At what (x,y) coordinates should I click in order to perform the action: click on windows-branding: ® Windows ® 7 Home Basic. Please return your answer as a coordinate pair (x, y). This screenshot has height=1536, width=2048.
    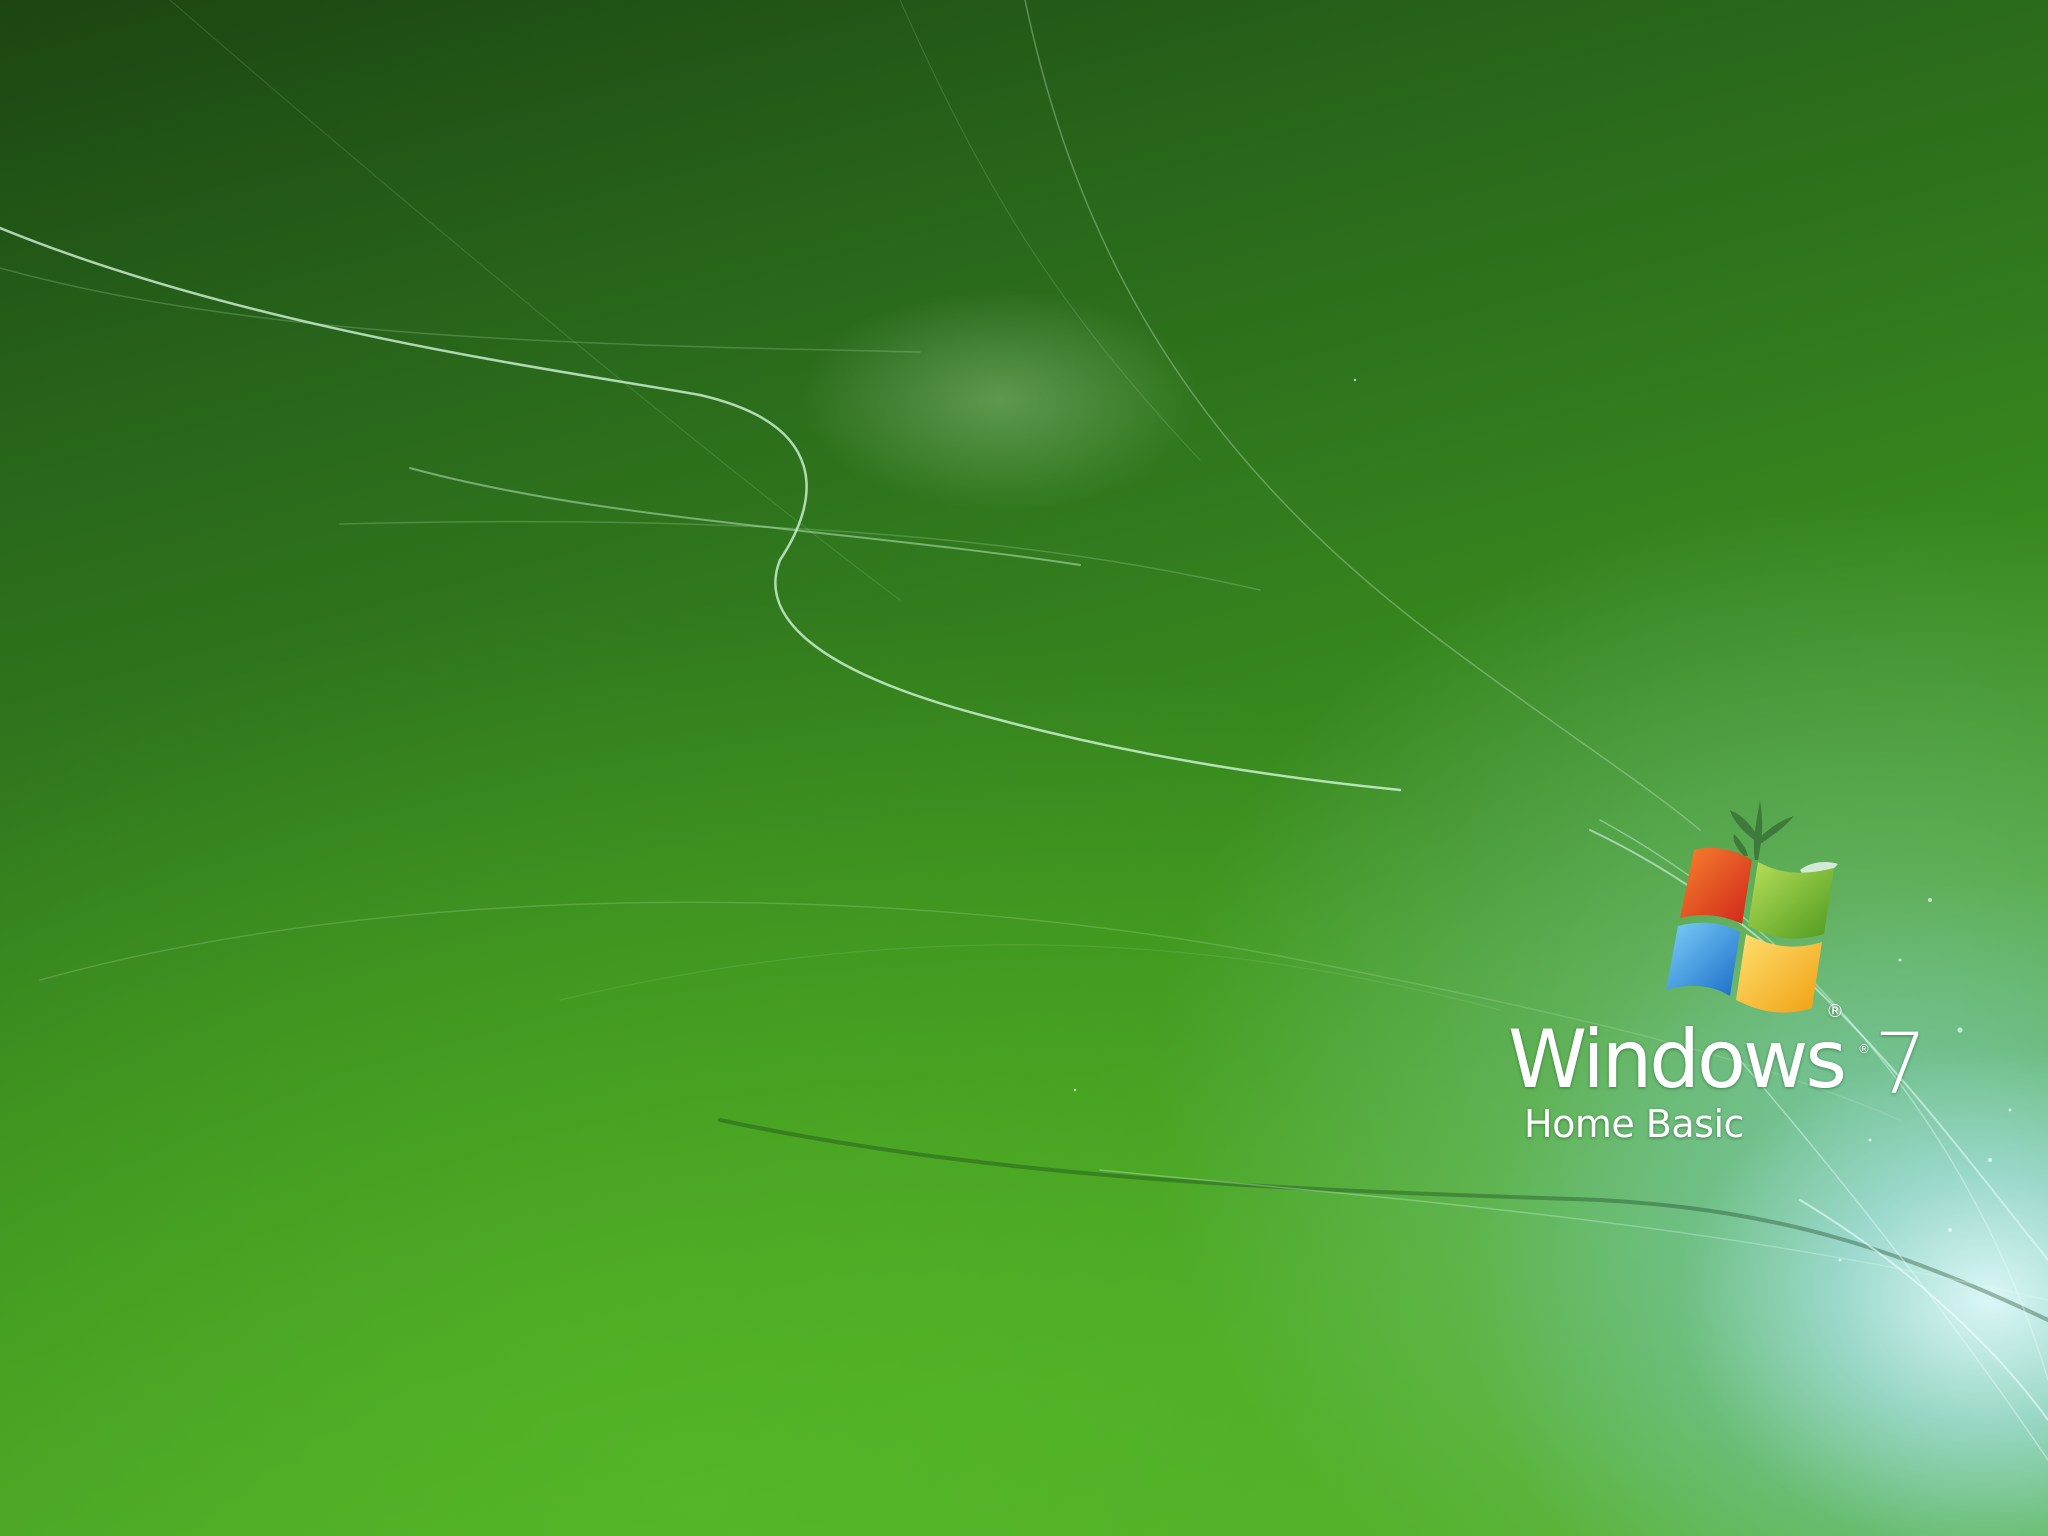
    Looking at the image, I should click on (1713, 1081).